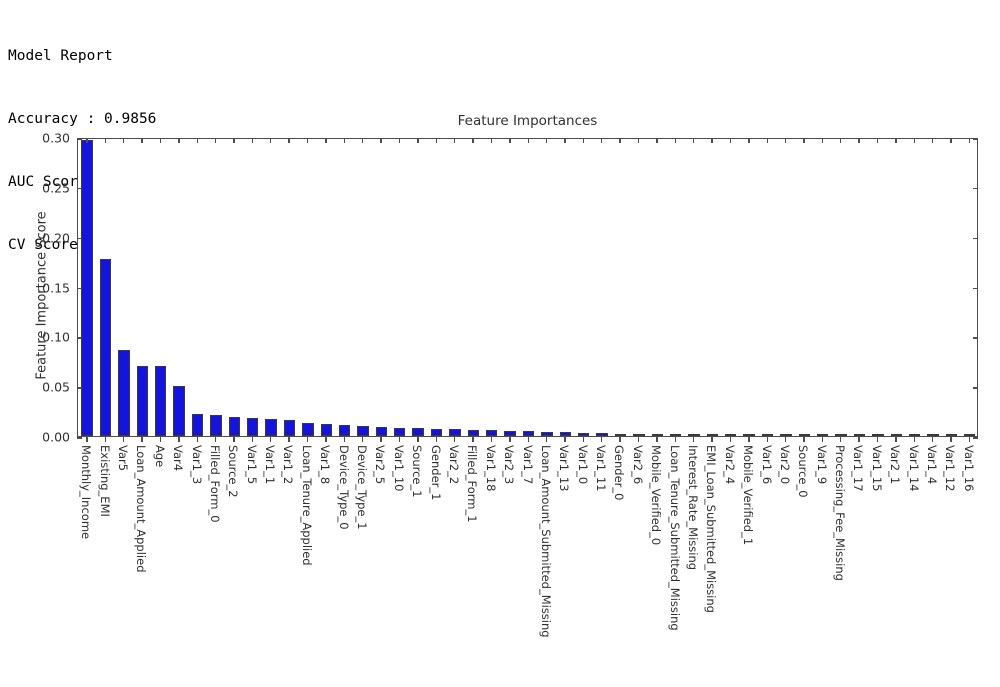  I want to click on x-tick-label: Var1_0, so click(582, 465).